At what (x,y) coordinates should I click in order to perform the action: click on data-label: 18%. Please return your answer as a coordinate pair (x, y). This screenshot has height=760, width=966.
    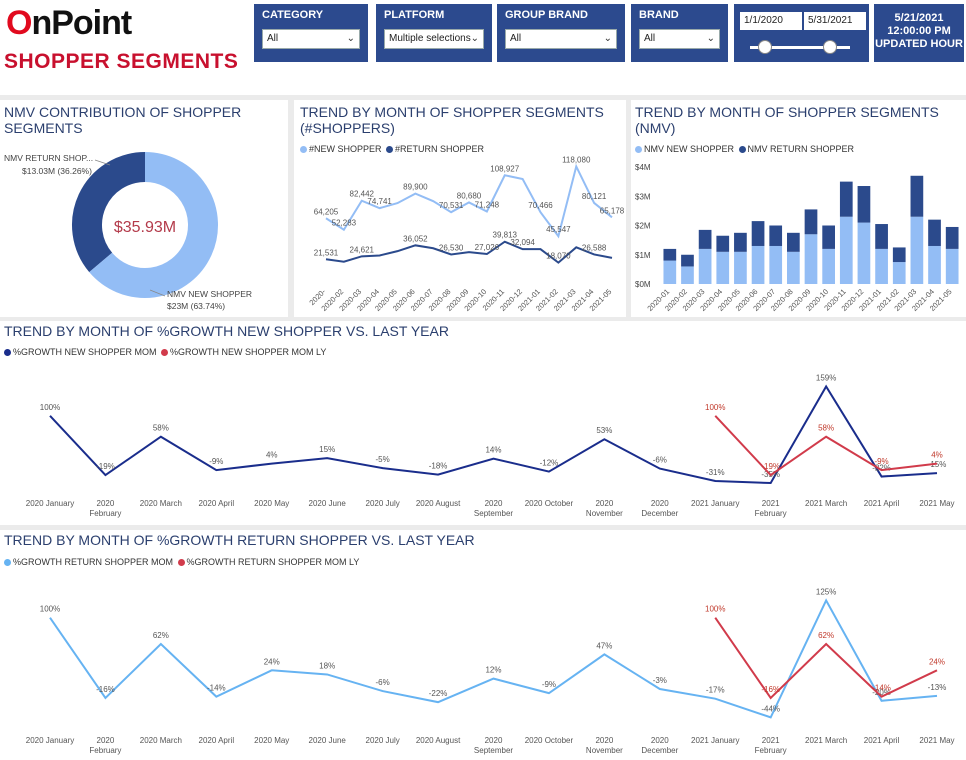
    Looking at the image, I should click on (327, 665).